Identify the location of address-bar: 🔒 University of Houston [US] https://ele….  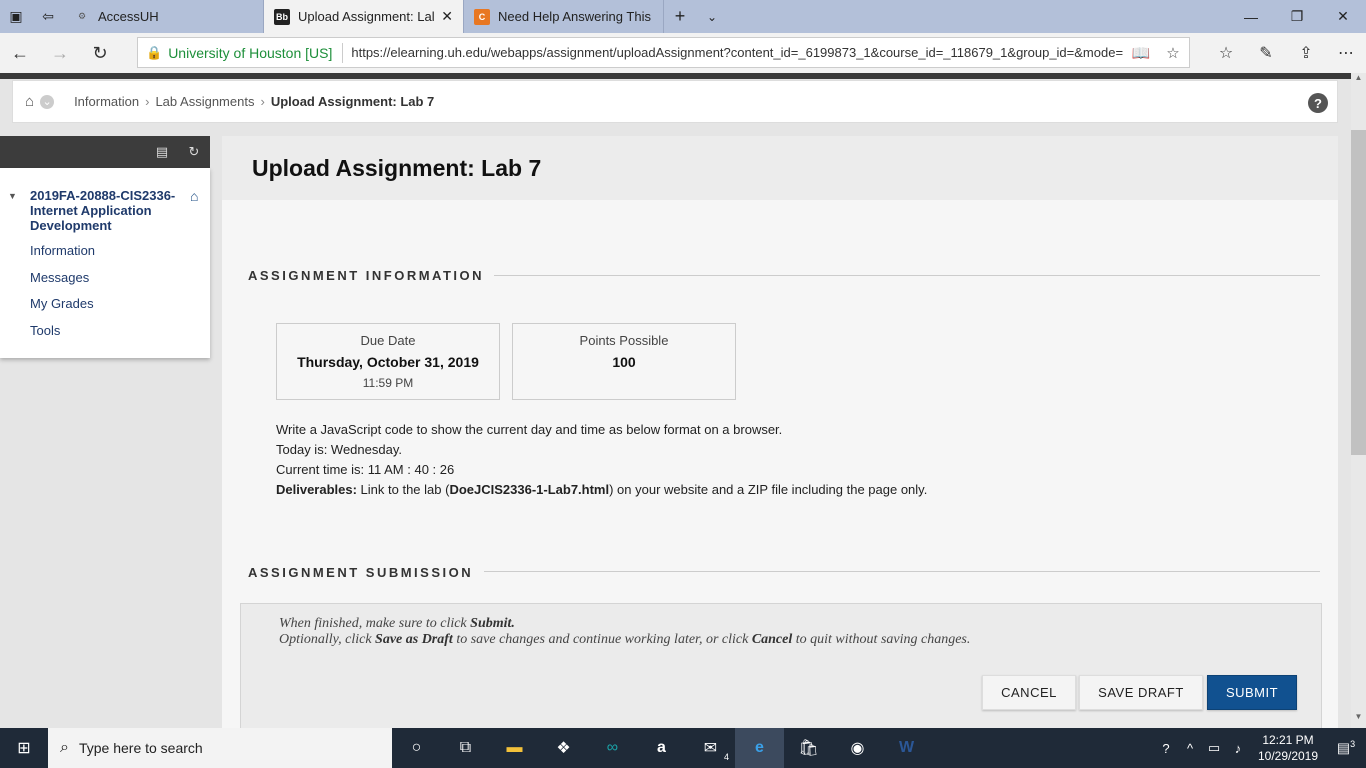
(663, 52).